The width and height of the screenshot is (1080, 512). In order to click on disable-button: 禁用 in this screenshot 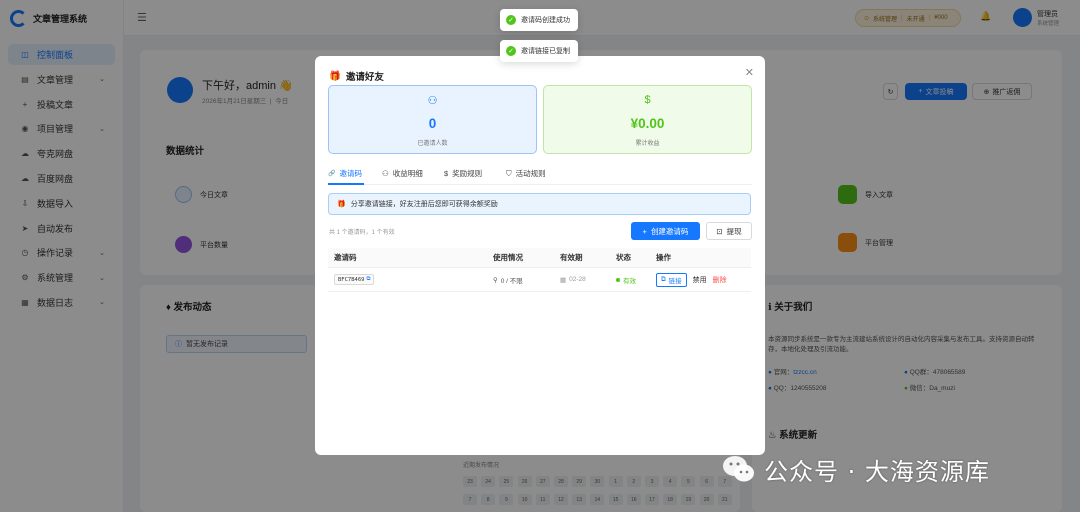, I will do `click(700, 280)`.